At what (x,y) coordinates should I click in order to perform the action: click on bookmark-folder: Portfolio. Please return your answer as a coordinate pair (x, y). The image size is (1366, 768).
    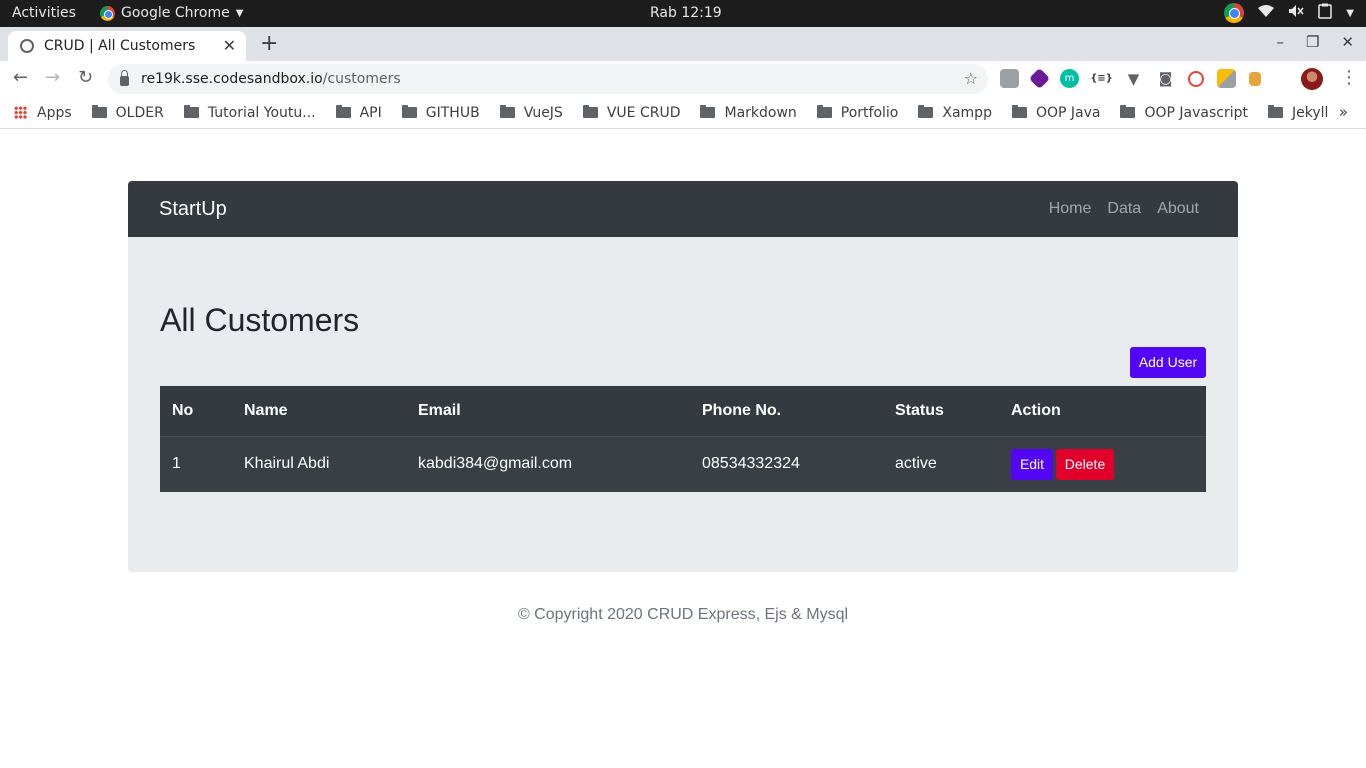
    Looking at the image, I should click on (857, 112).